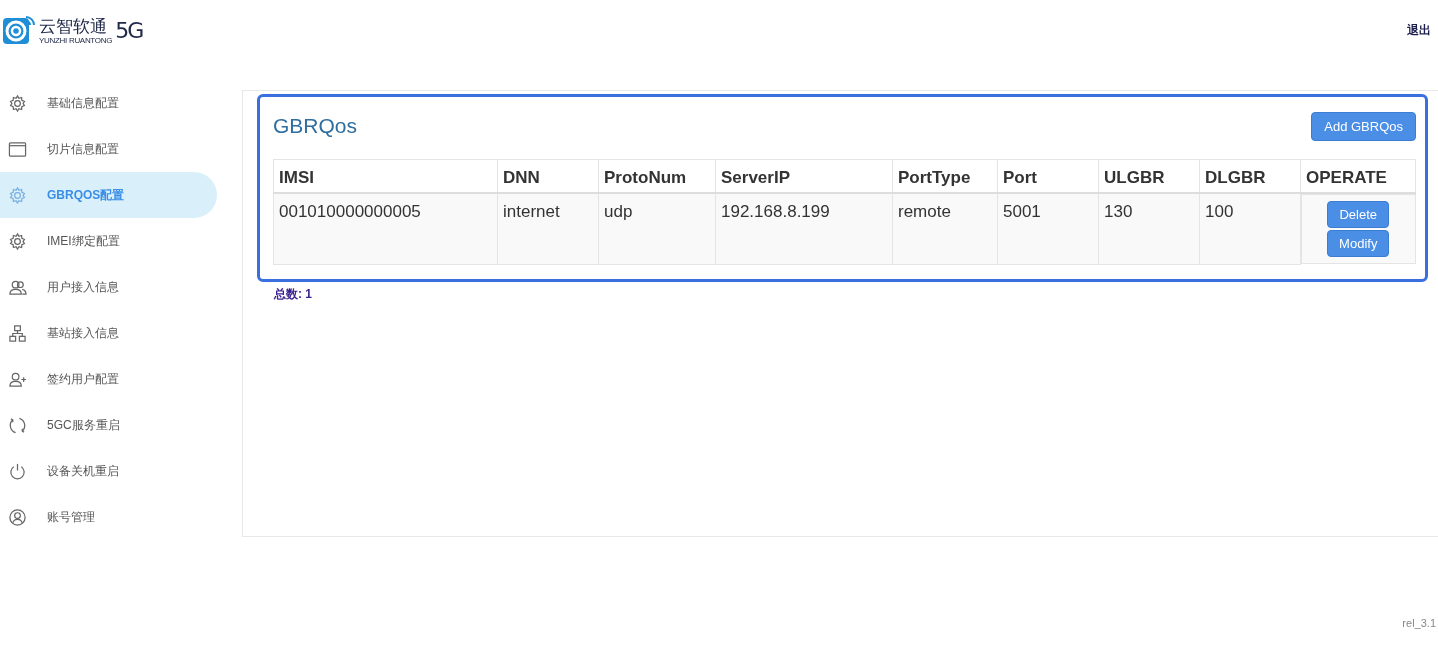  I want to click on refresh-icon, so click(17, 425).